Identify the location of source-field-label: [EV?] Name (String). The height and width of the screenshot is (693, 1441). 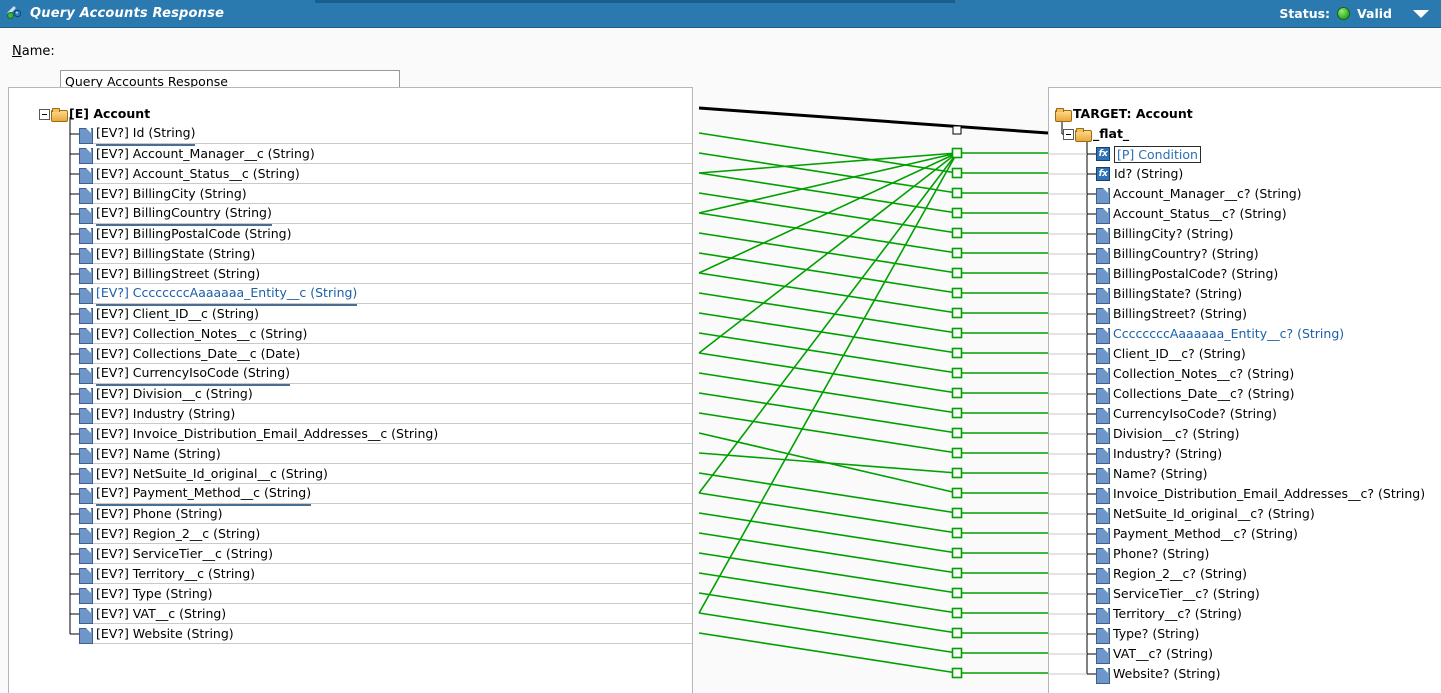
(158, 453).